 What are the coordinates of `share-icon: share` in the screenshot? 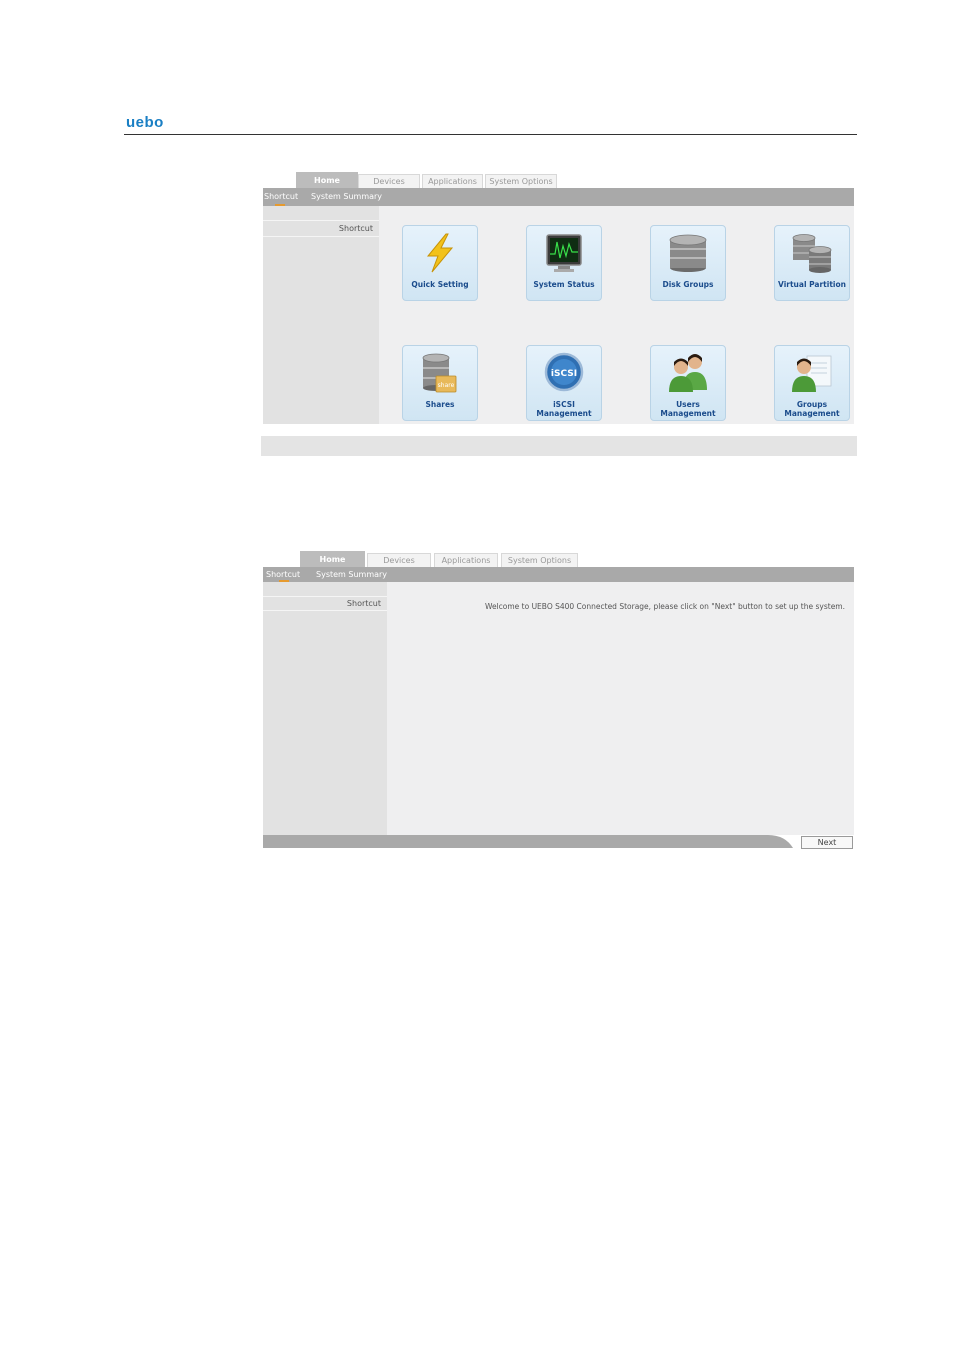 It's located at (439, 373).